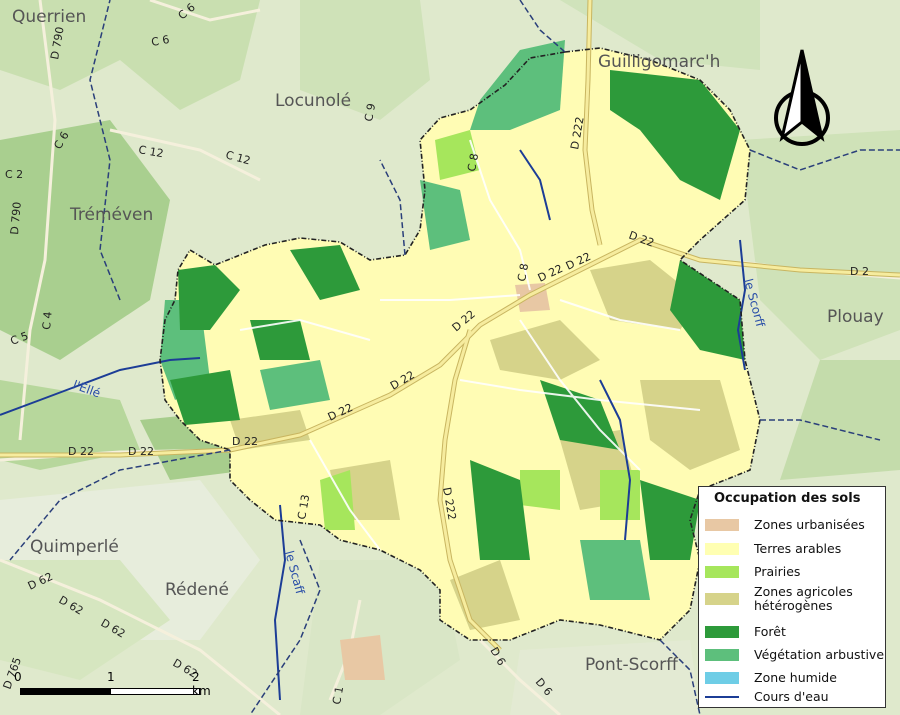  Describe the element at coordinates (819, 654) in the screenshot. I see `legend-label: Végétation arbustive` at that location.